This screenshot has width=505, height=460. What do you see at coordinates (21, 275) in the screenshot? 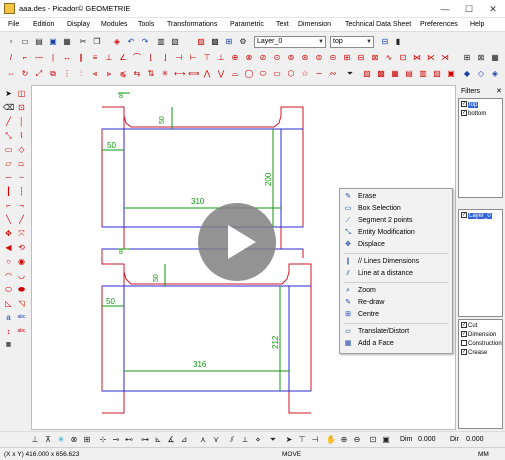
I see `arc2-icon: ◡` at bounding box center [21, 275].